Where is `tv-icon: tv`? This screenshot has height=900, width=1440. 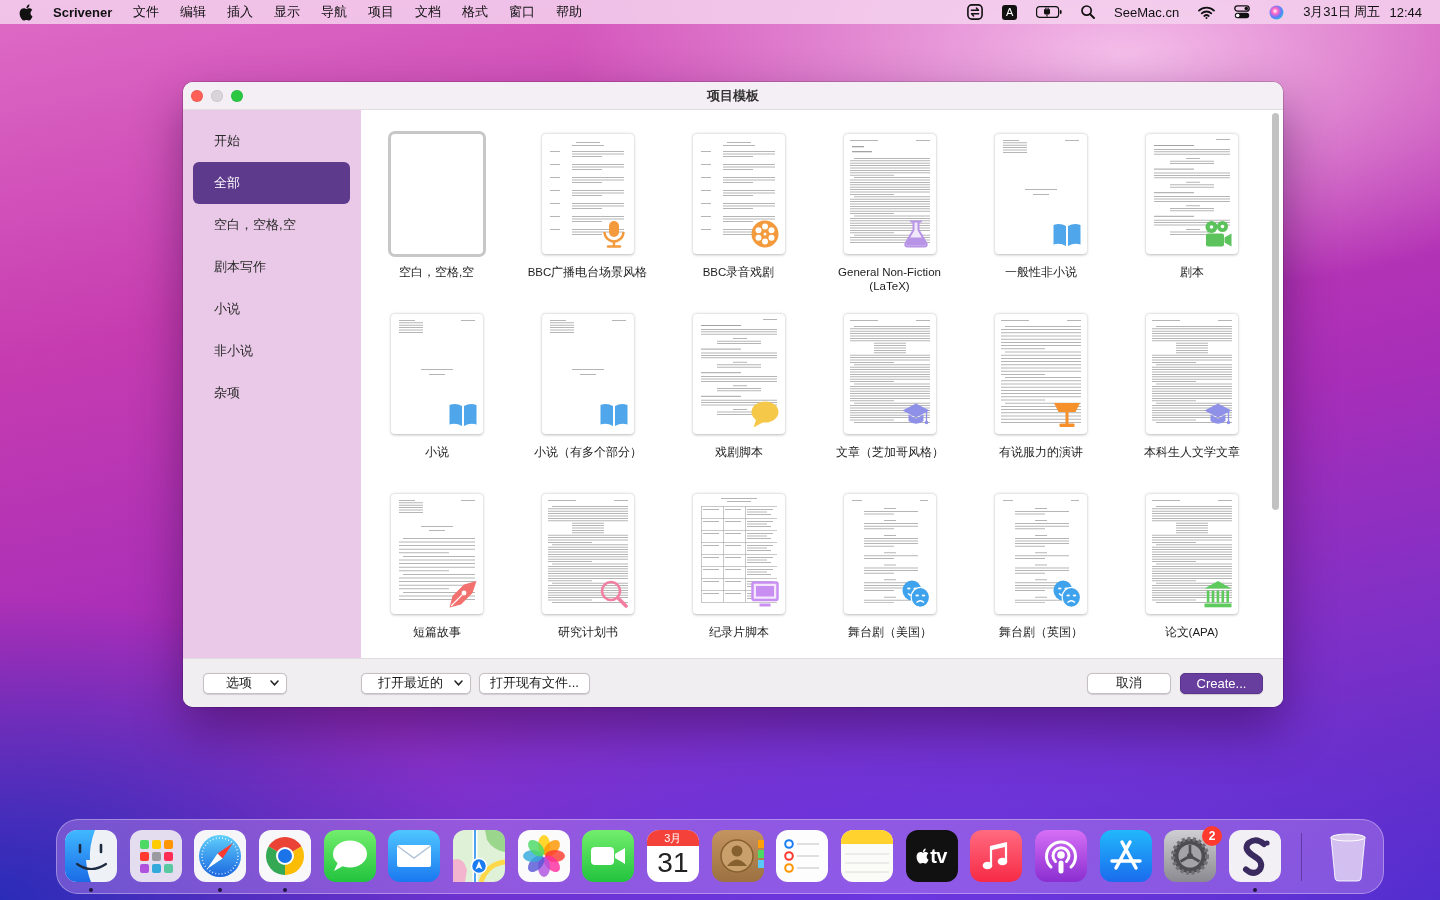 tv-icon: tv is located at coordinates (931, 856).